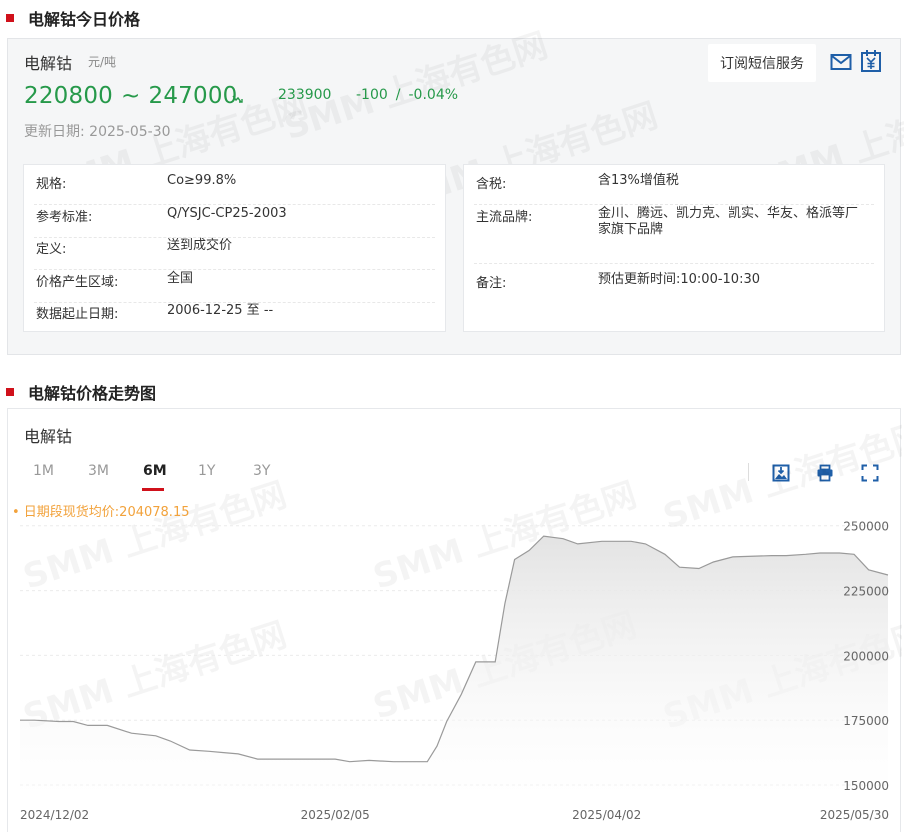 This screenshot has height=832, width=904. What do you see at coordinates (674, 235) in the screenshot?
I see `info-row: 主流品牌: 金川、腾远、凯力克、凯实、华友、格派等厂 家旗下品牌` at bounding box center [674, 235].